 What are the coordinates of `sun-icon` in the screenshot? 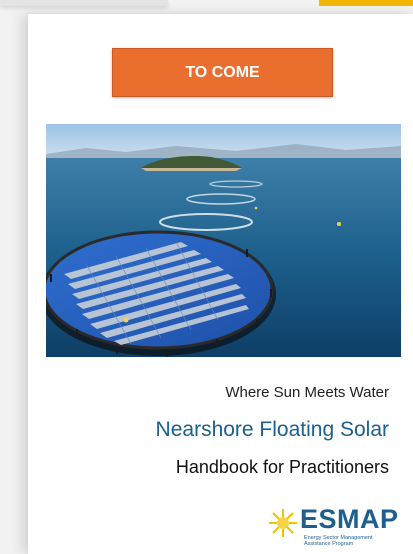 It's located at (283, 523).